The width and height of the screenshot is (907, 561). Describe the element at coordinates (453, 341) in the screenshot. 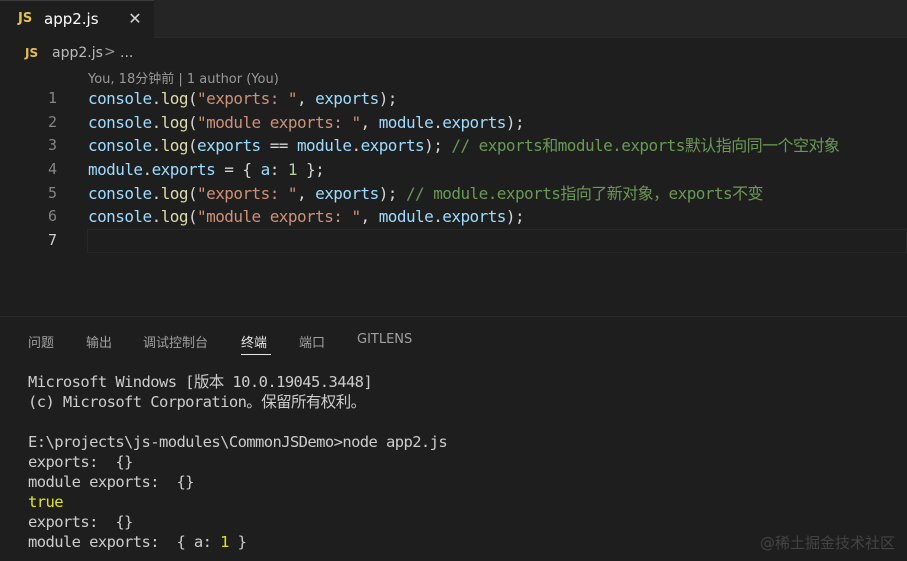

I see `panel-tab-bar: 问题 输出 调试控制台 终端 端口 GITLENS` at that location.